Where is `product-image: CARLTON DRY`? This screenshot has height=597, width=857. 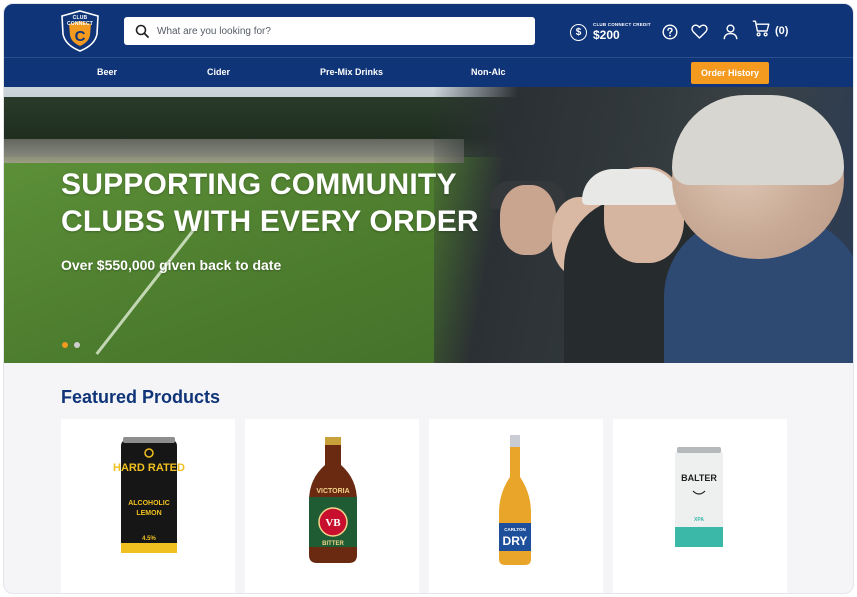 product-image: CARLTON DRY is located at coordinates (515, 500).